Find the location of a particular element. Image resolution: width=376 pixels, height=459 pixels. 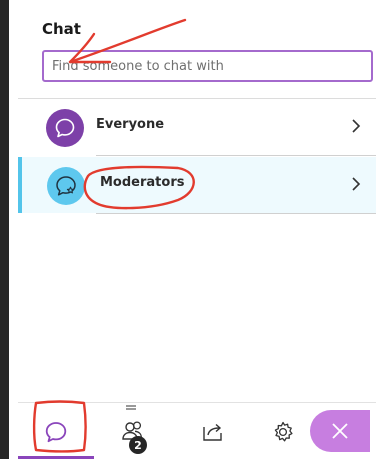

tab-settings is located at coordinates (283, 431).